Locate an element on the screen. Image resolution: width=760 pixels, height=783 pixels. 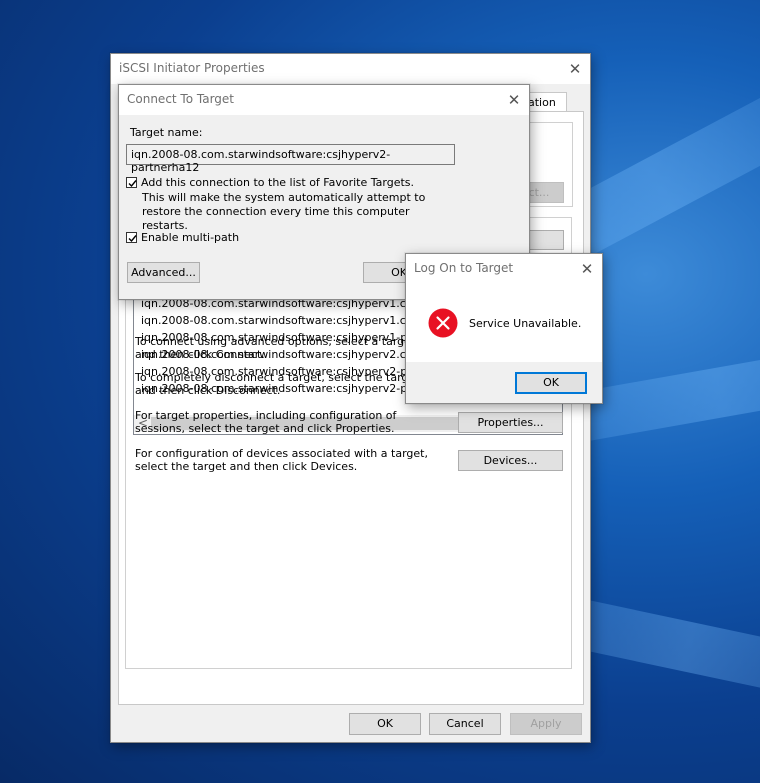
dialog-titlebar: Connect To Target ✕ is located at coordinates (324, 100).